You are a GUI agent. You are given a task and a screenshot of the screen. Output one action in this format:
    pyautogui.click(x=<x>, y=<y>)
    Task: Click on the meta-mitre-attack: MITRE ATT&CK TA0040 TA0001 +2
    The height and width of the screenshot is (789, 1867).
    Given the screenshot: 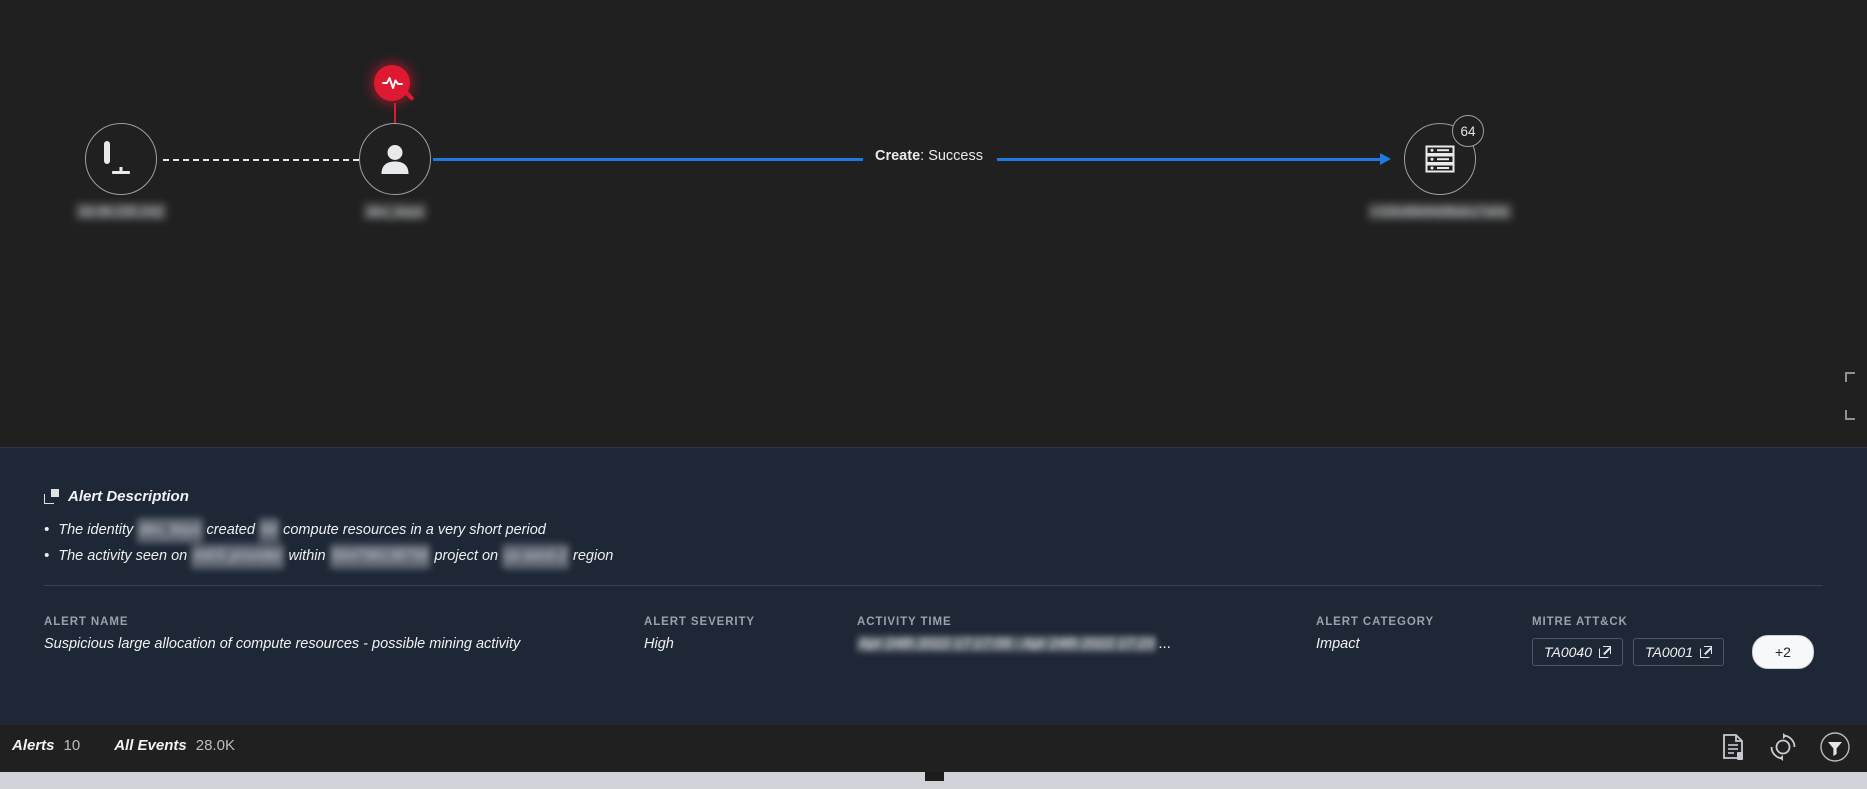 What is the action you would take?
    pyautogui.click(x=1673, y=642)
    